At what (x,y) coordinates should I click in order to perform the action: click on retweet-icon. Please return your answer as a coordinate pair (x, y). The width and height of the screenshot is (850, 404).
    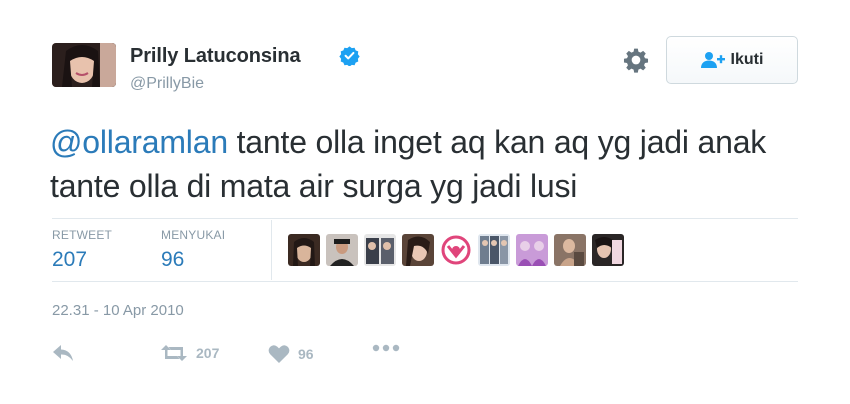
    Looking at the image, I should click on (174, 353).